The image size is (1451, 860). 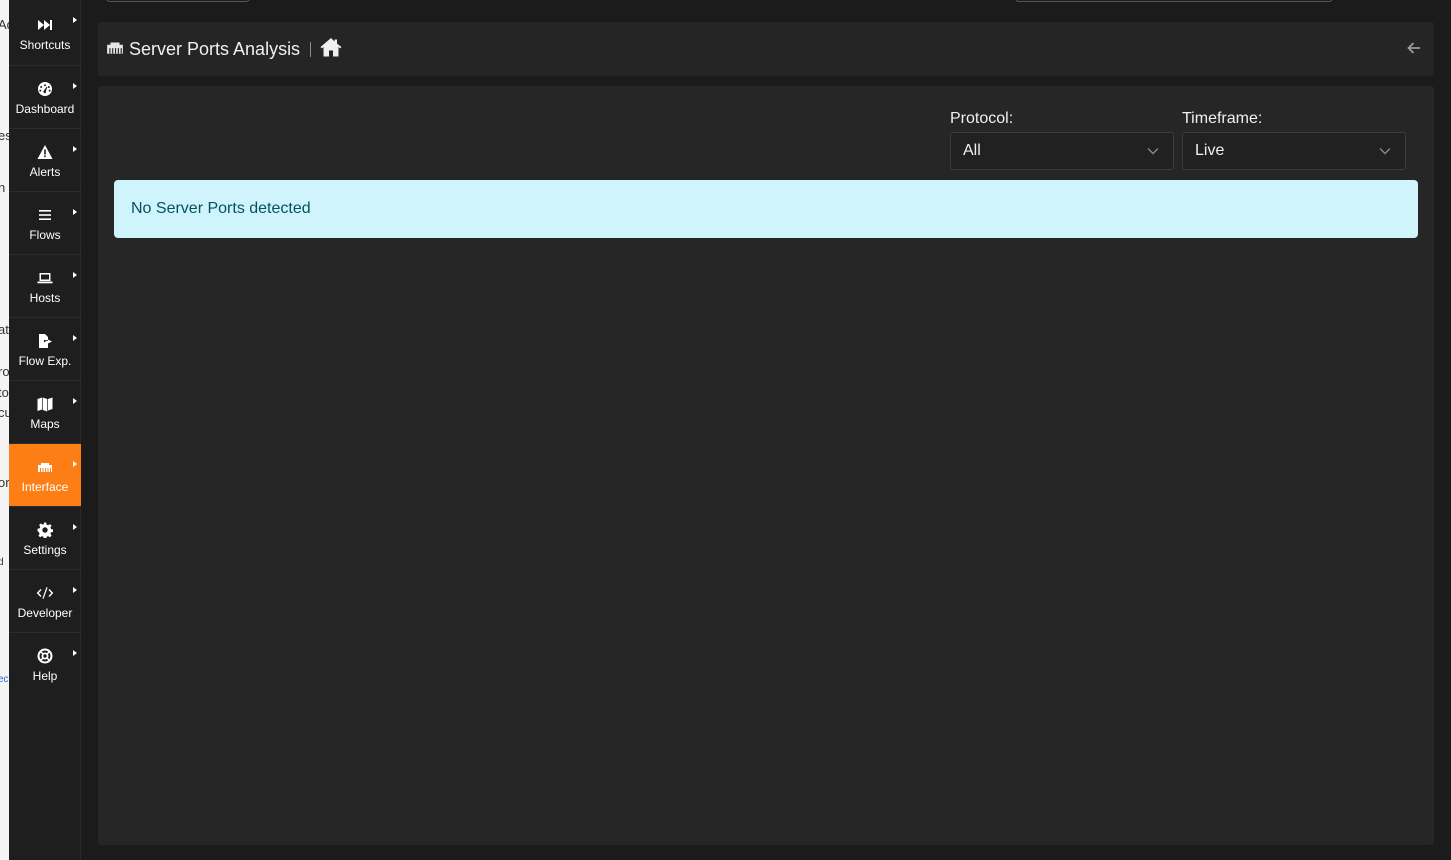 I want to click on protocol-filter: Protocol: All, so click(x=1062, y=140).